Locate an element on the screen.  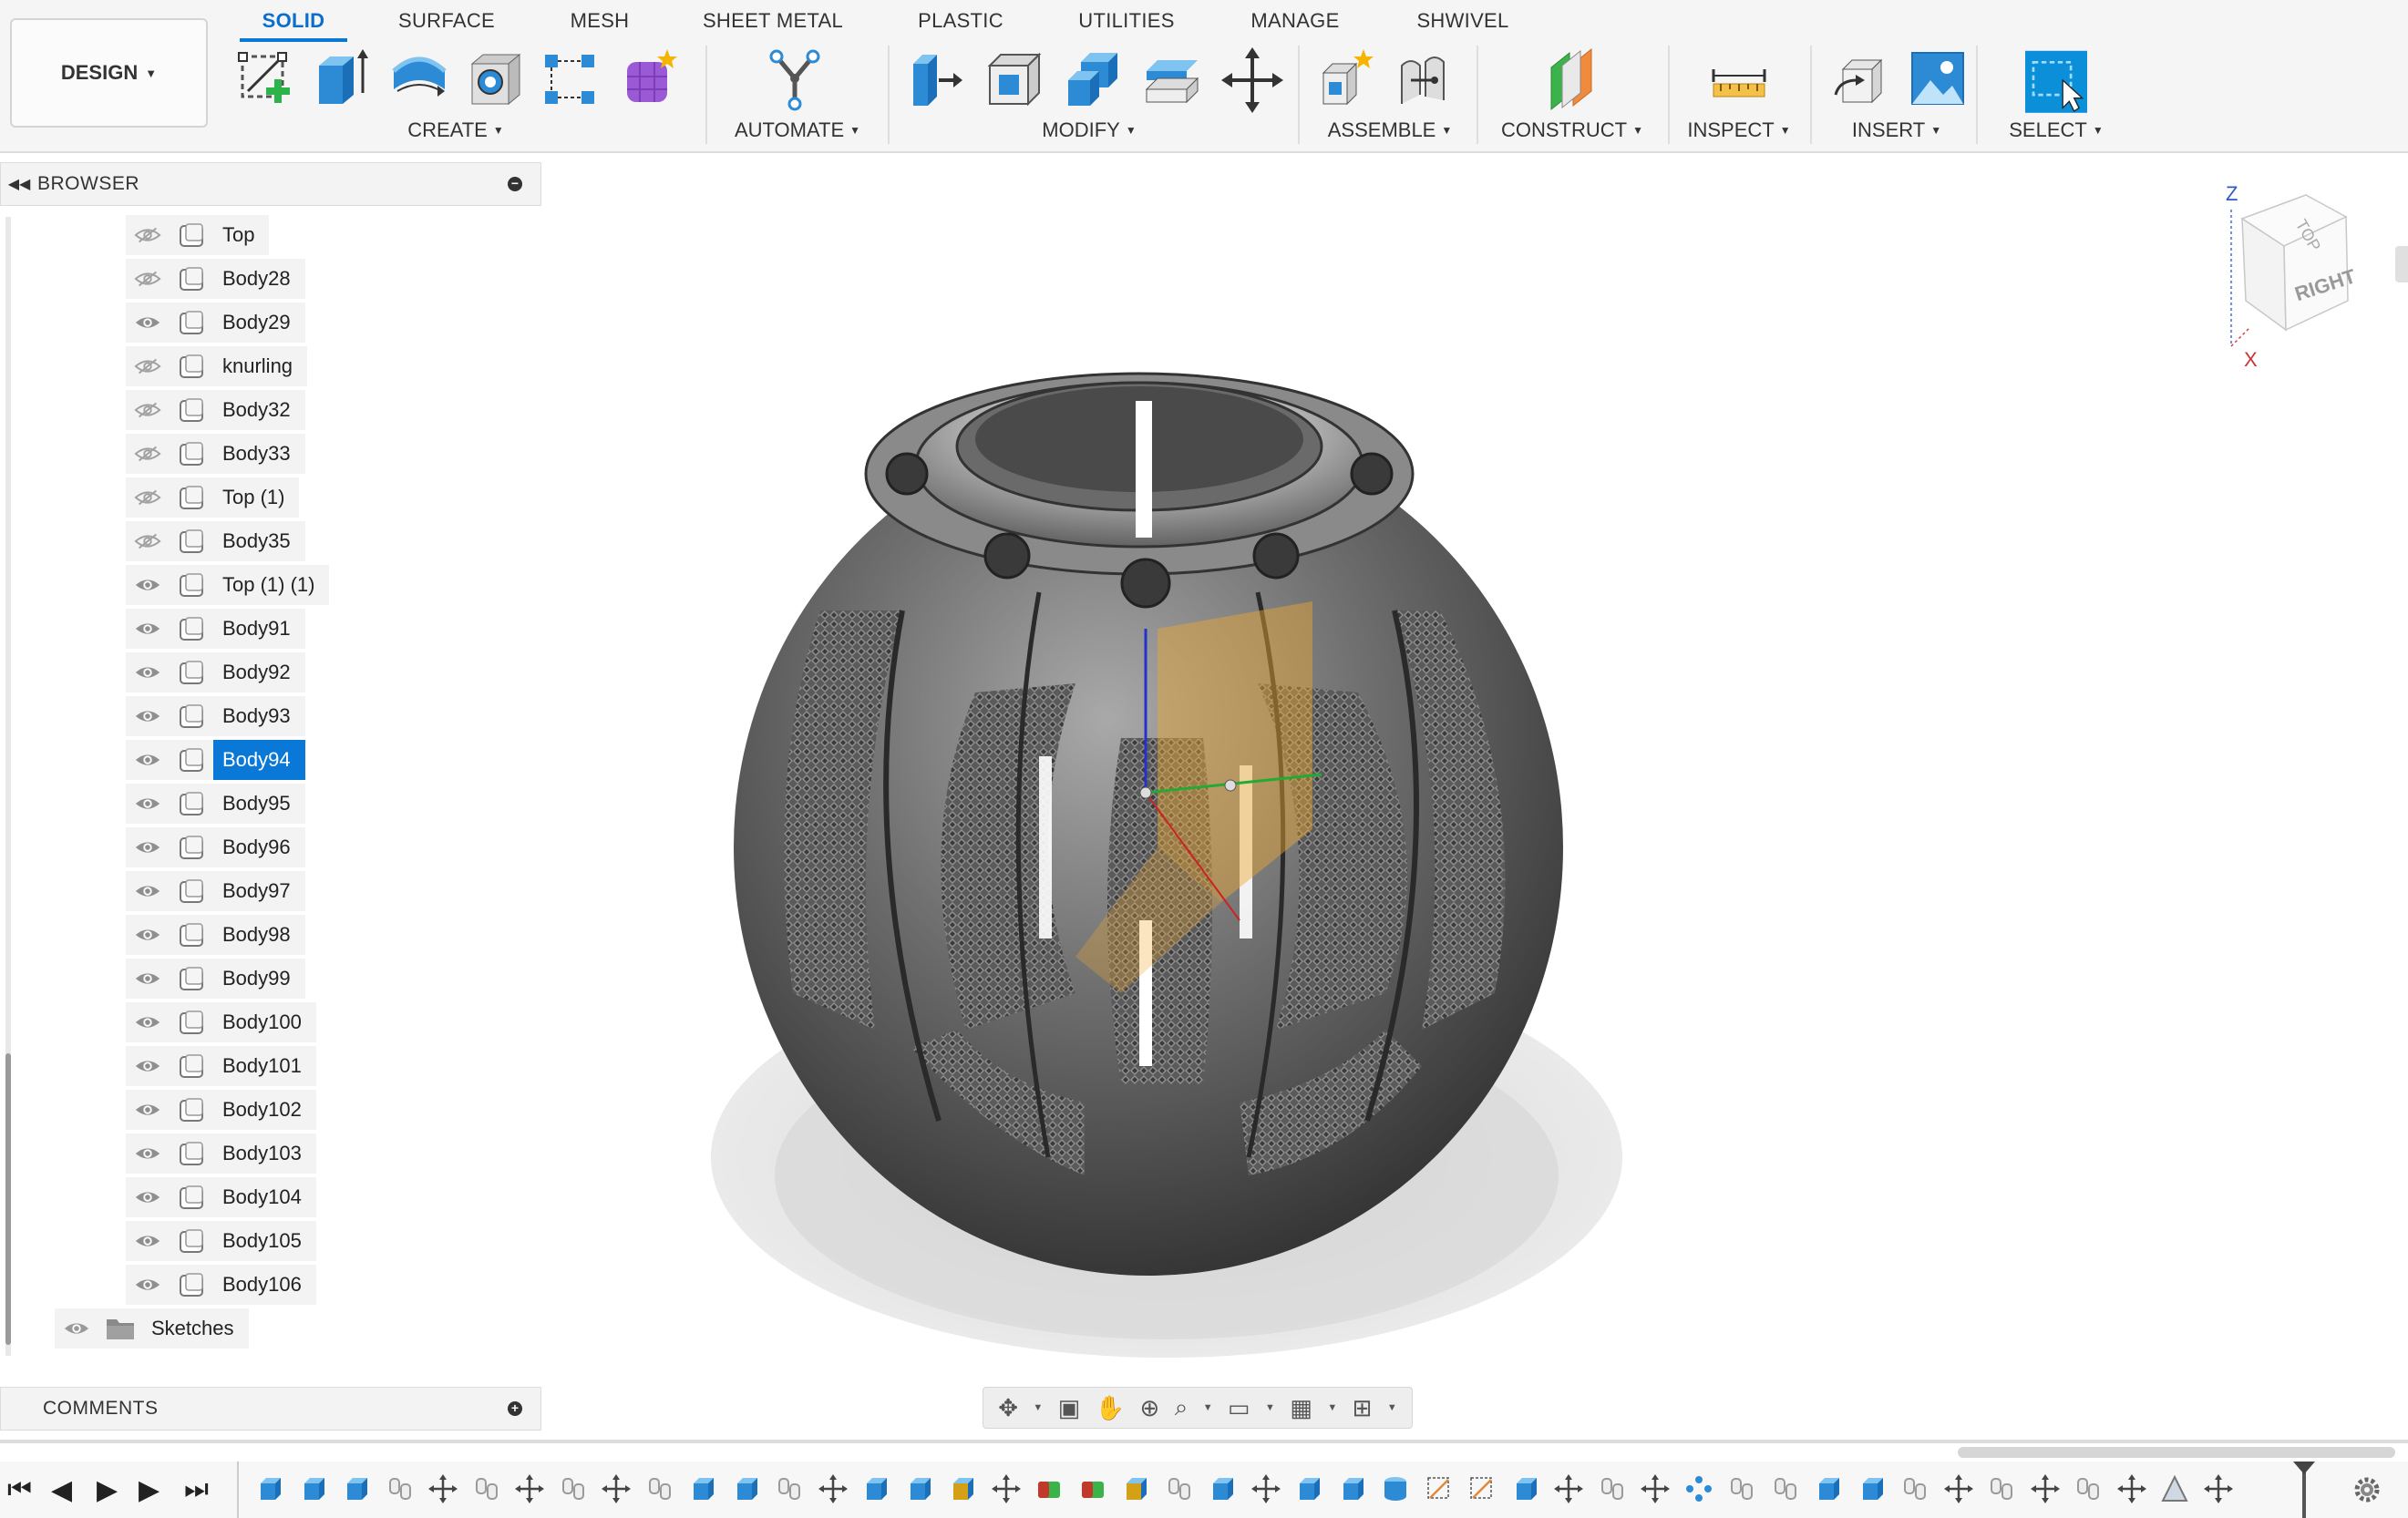
timeline-marker-handle is located at coordinates (2304, 1468).